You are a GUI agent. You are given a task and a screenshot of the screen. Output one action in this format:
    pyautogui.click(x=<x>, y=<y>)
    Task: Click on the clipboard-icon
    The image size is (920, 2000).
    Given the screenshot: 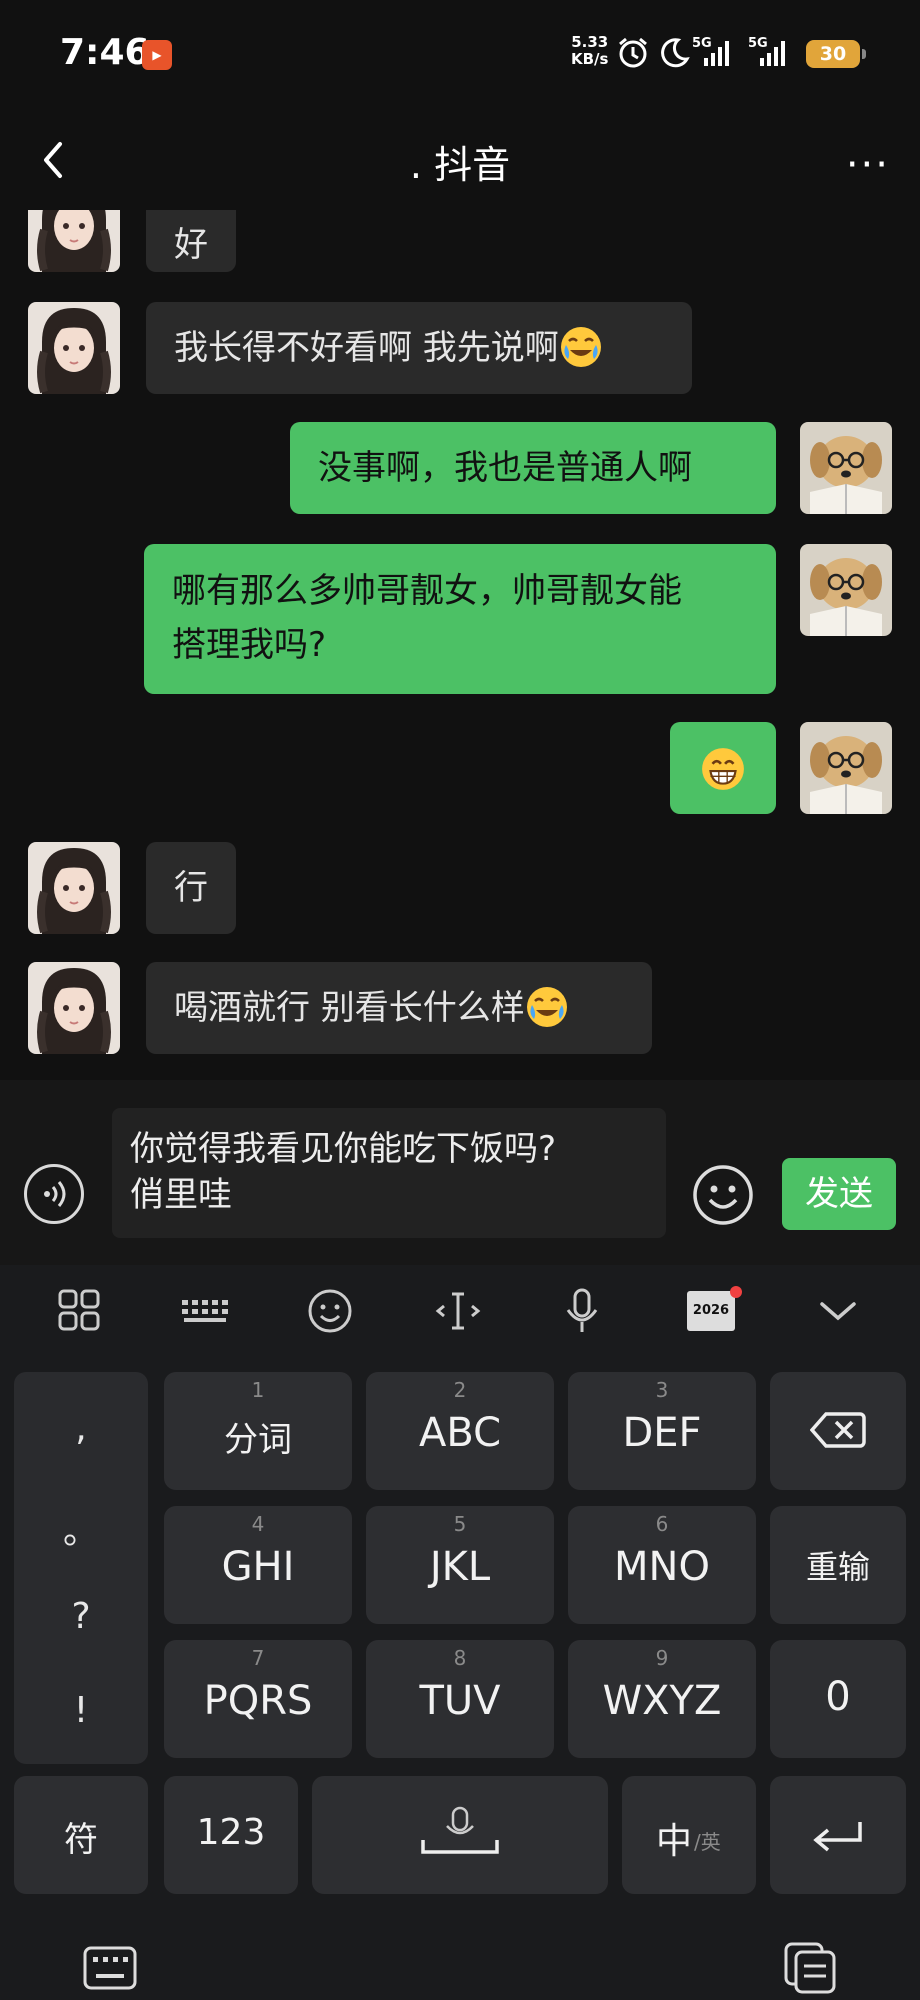 What is the action you would take?
    pyautogui.click(x=810, y=1968)
    